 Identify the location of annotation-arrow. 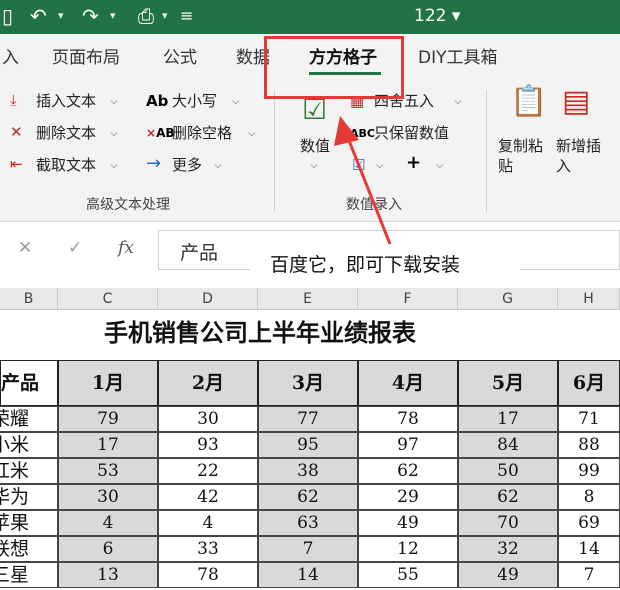
(363, 180).